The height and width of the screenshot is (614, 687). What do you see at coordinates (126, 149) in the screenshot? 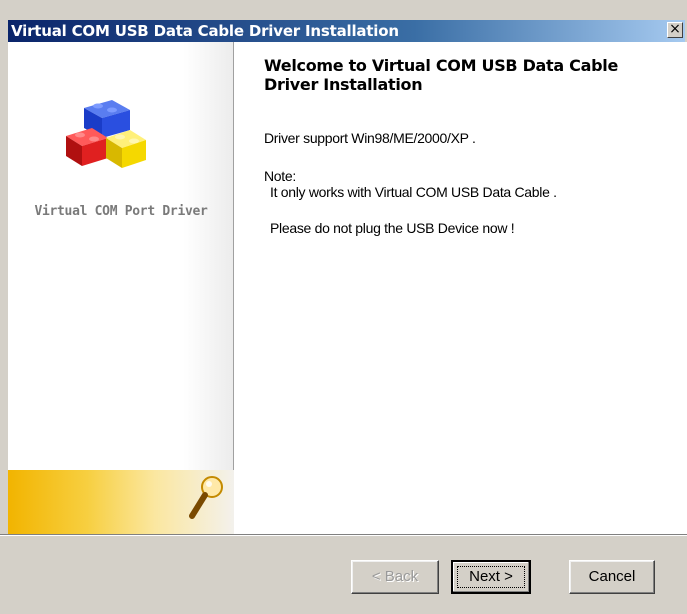
I see `yellow-block` at bounding box center [126, 149].